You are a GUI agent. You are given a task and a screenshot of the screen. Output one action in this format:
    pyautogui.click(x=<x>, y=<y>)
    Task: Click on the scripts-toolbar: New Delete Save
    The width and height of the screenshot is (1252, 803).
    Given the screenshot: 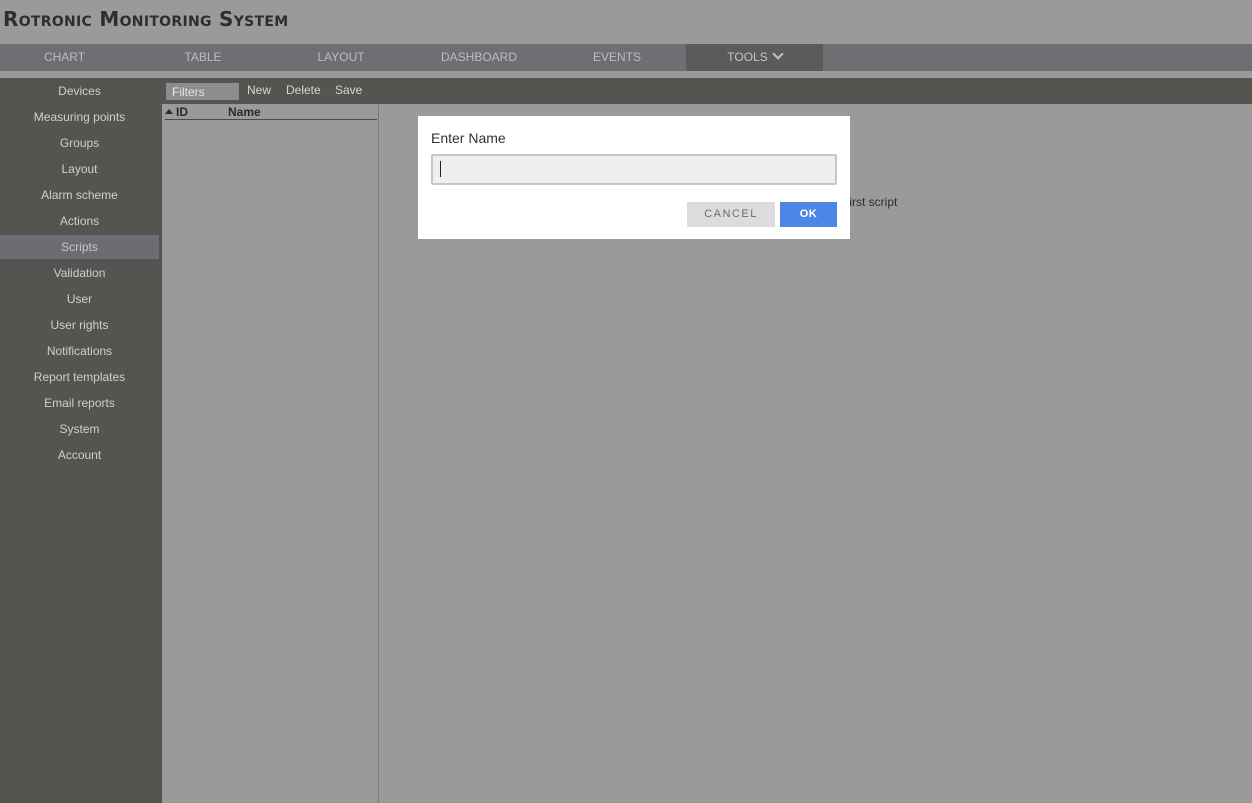 What is the action you would take?
    pyautogui.click(x=707, y=91)
    